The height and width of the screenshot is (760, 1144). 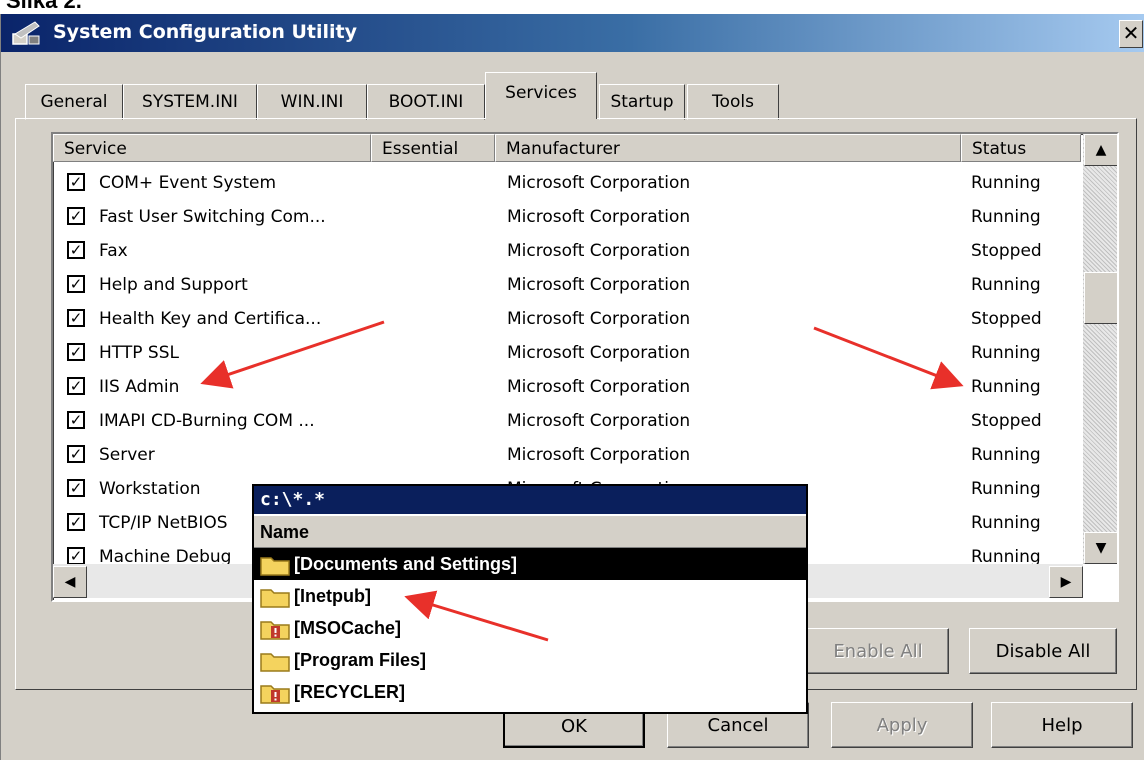 What do you see at coordinates (275, 630) in the screenshot?
I see `hidden-folder-warning-icon` at bounding box center [275, 630].